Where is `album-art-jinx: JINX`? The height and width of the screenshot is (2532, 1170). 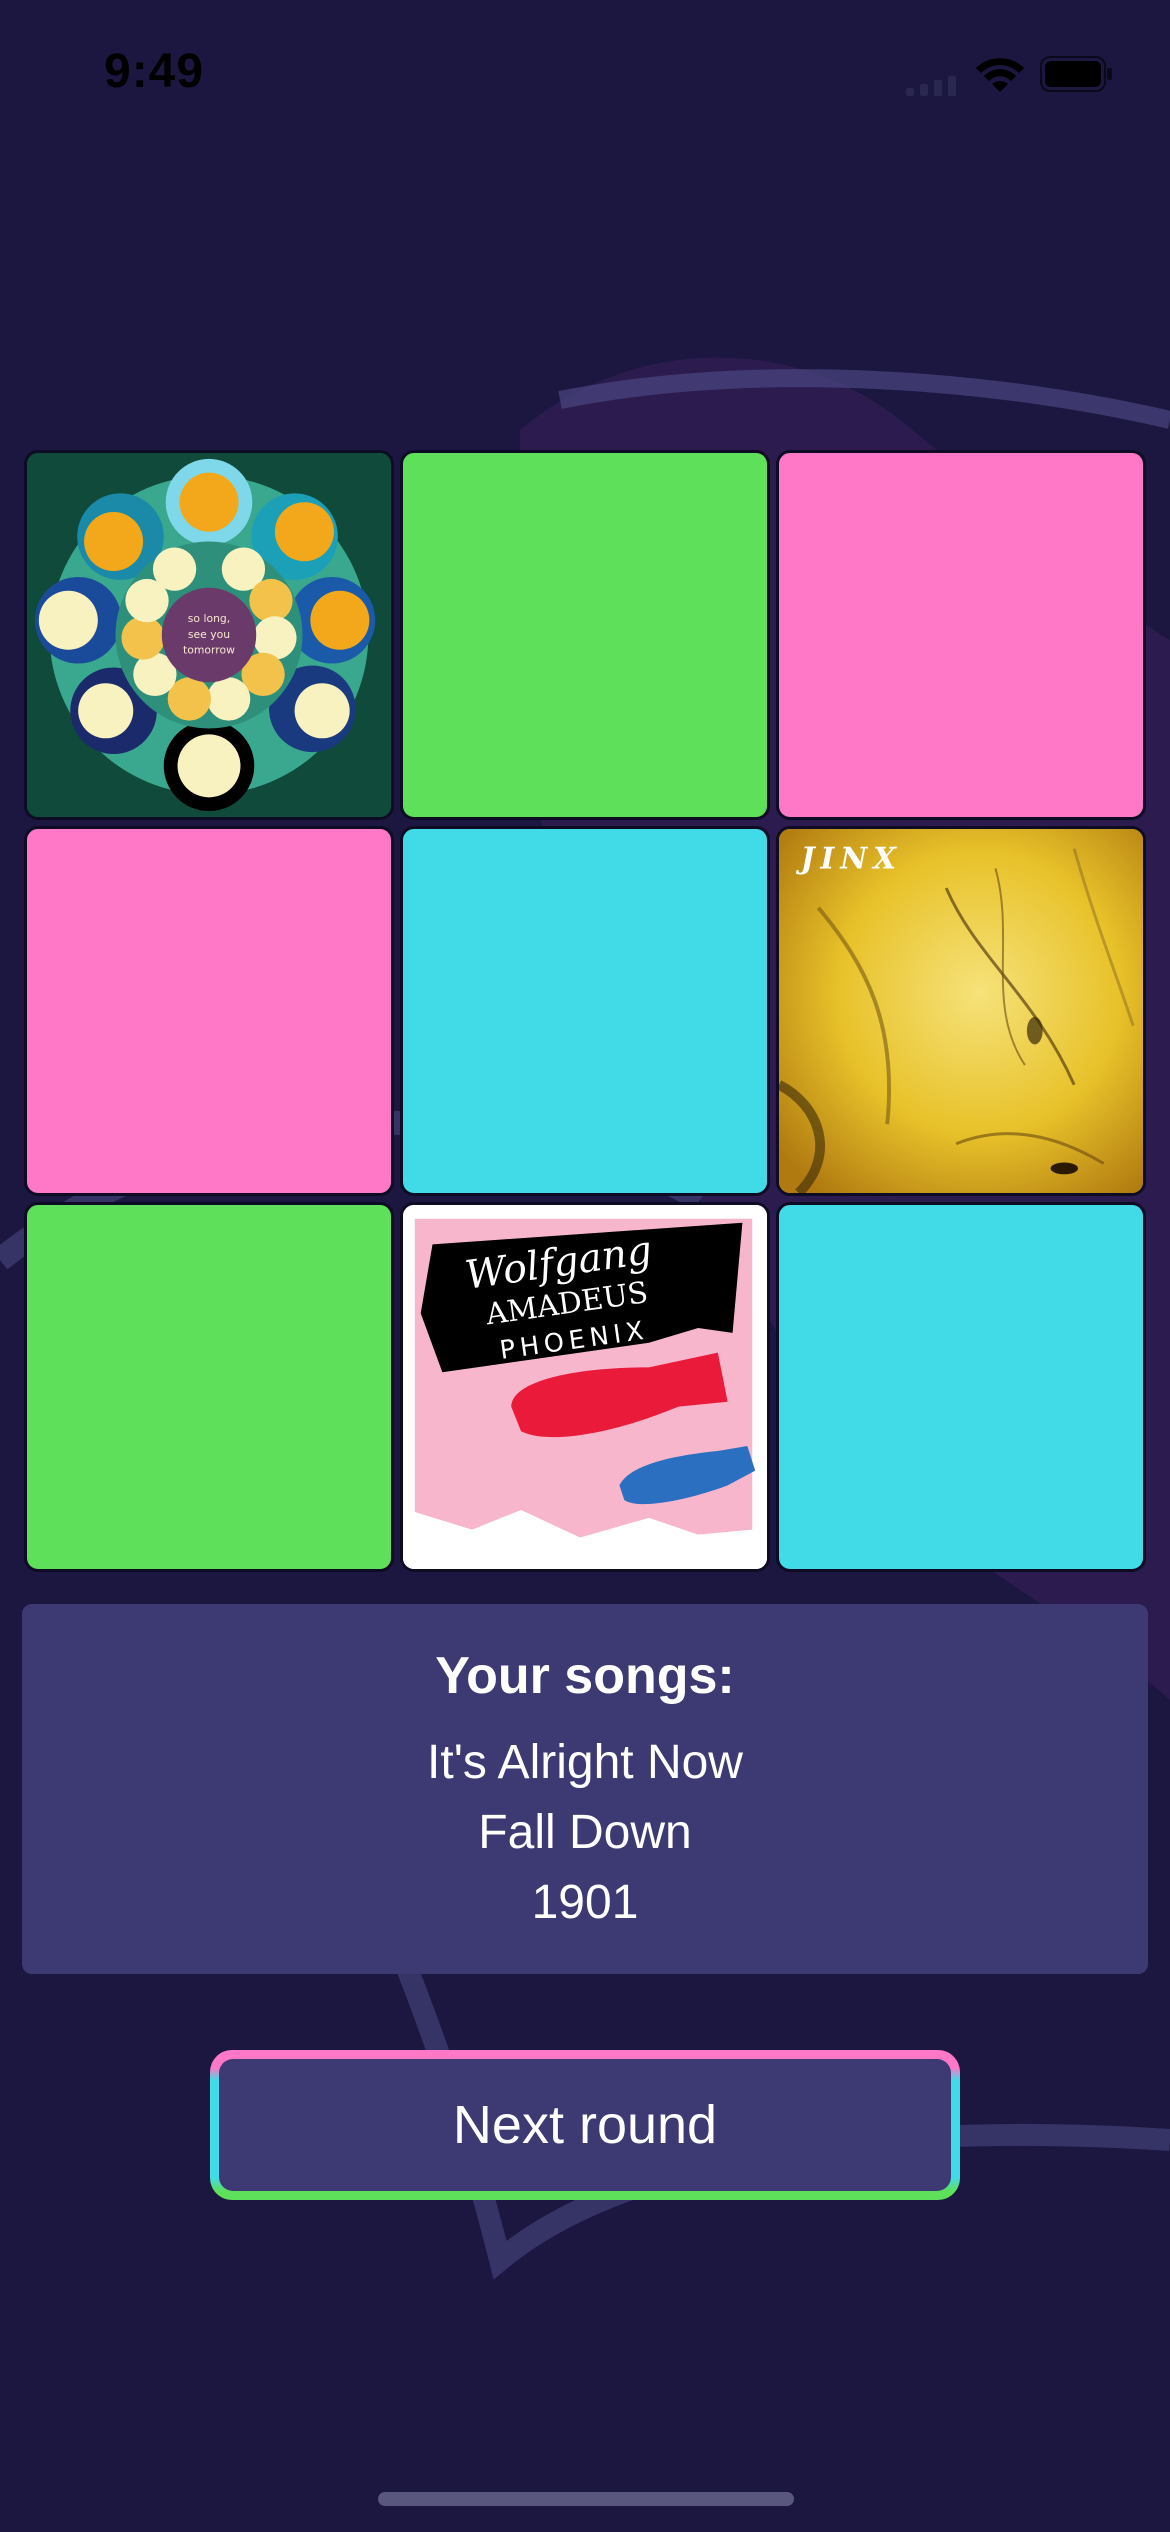
album-art-jinx: JINX is located at coordinates (961, 1011).